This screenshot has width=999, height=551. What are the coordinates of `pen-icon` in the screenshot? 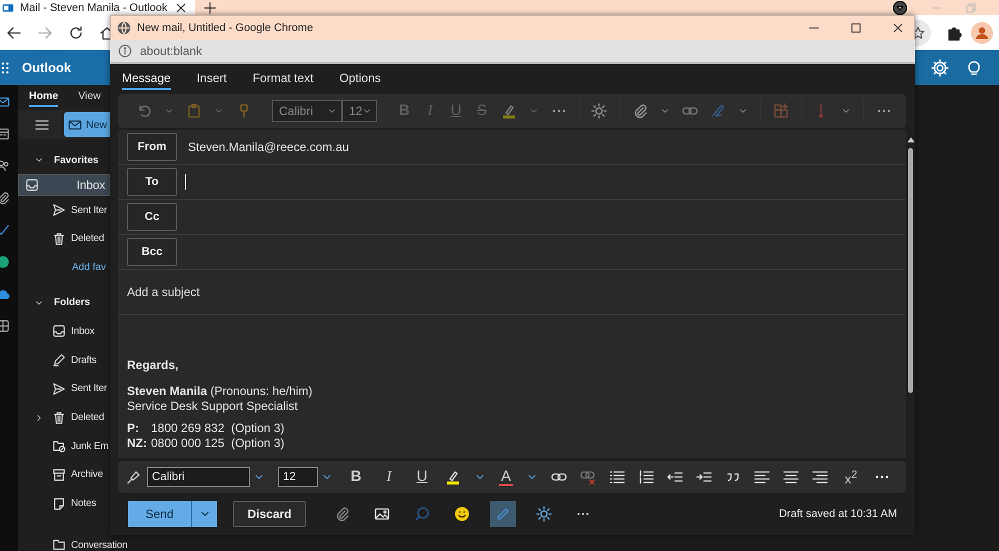 It's located at (503, 514).